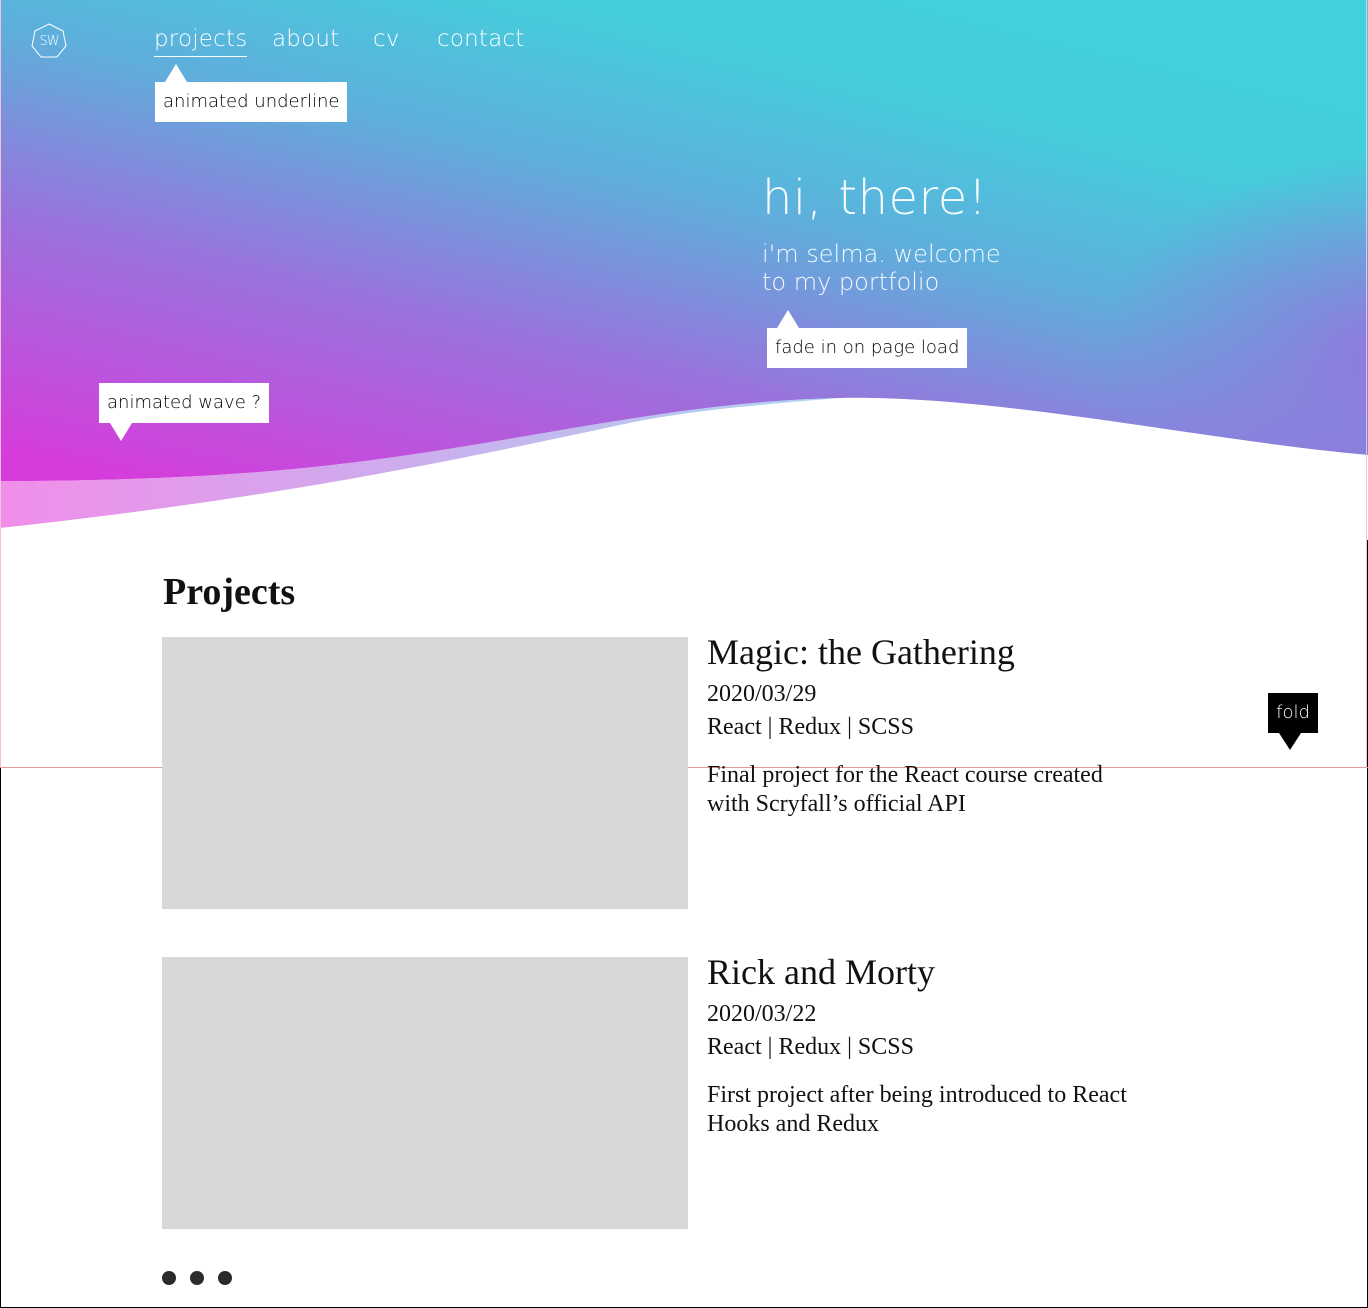 The height and width of the screenshot is (1308, 1368). Describe the element at coordinates (1366, 383) in the screenshot. I see `fold-boundary-right` at that location.